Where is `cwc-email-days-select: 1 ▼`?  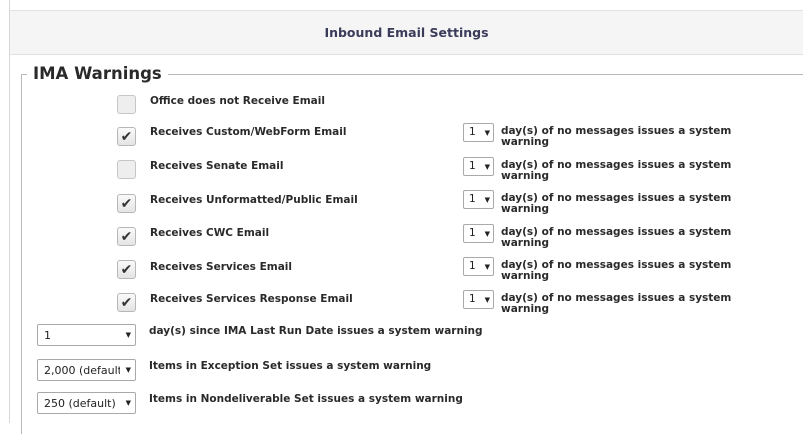
cwc-email-days-select: 1 ▼ is located at coordinates (478, 233).